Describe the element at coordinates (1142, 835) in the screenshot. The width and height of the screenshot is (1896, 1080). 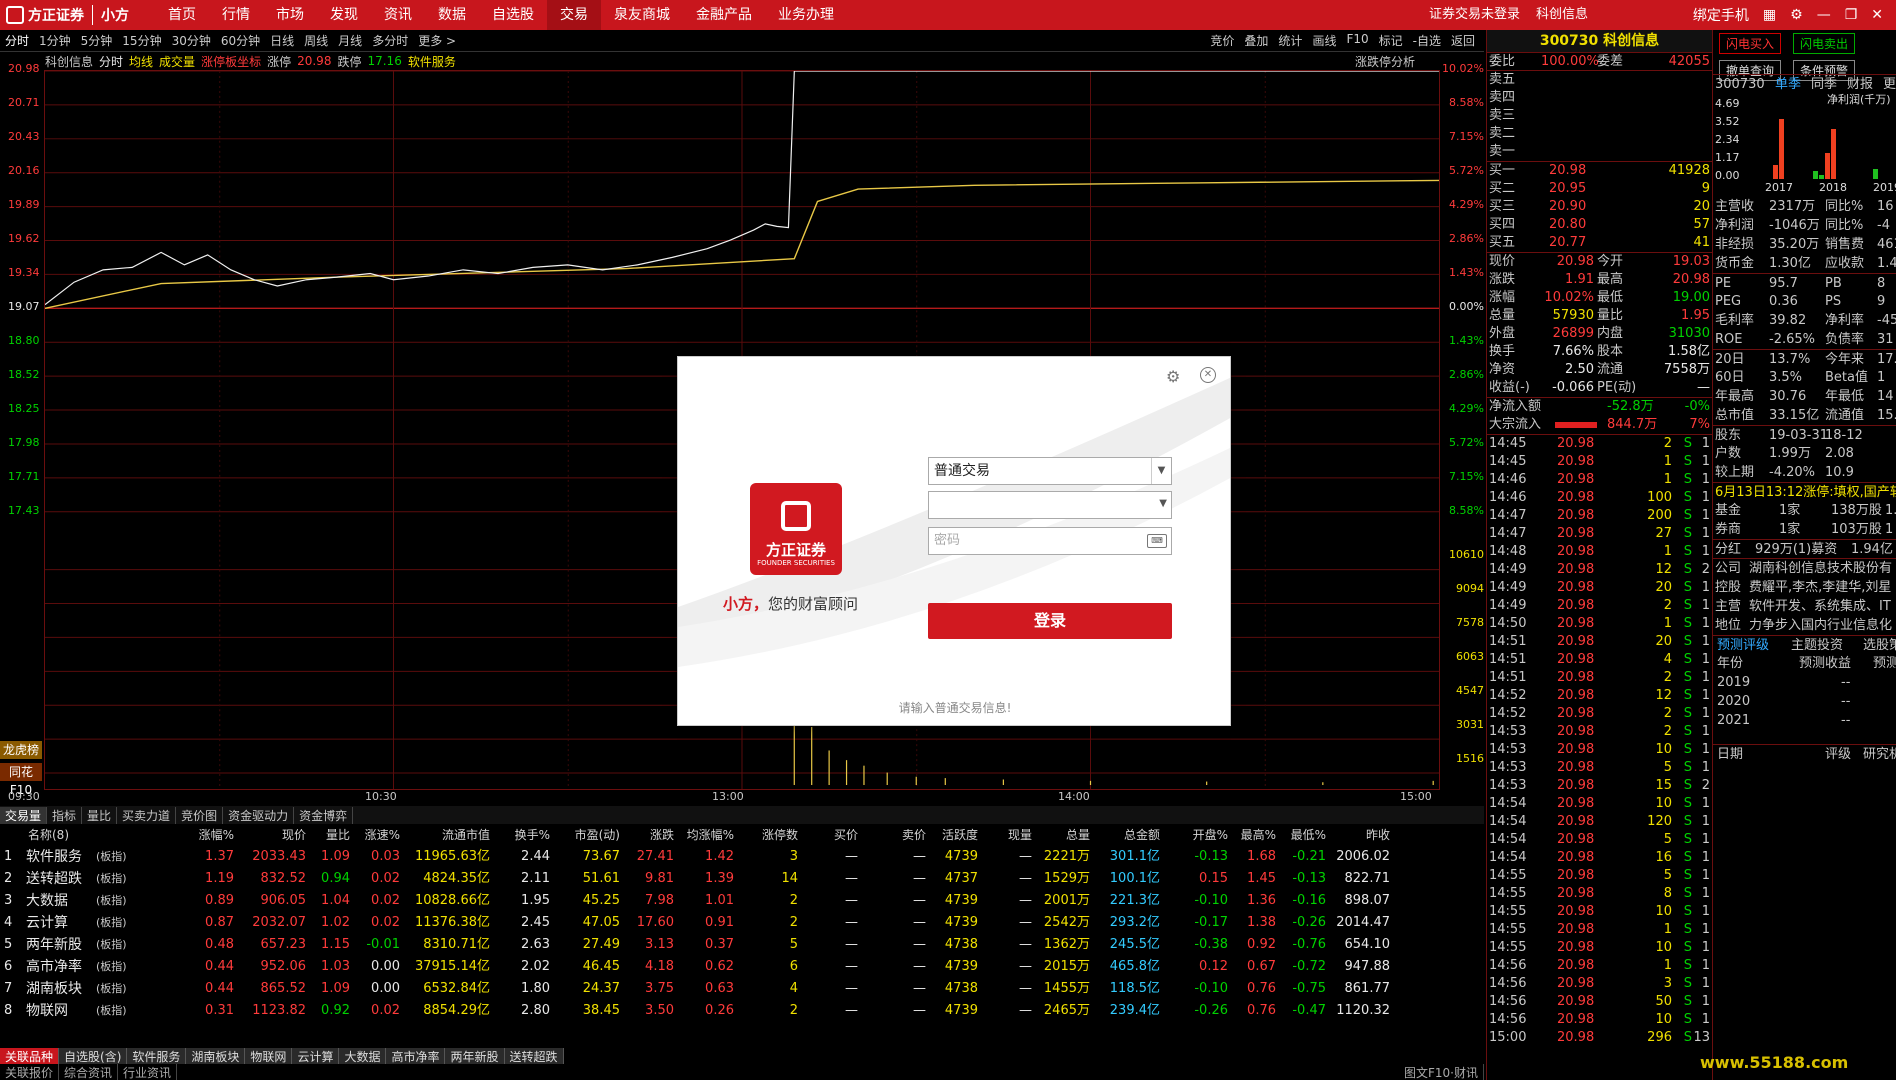
I see `col-header: 总金额` at that location.